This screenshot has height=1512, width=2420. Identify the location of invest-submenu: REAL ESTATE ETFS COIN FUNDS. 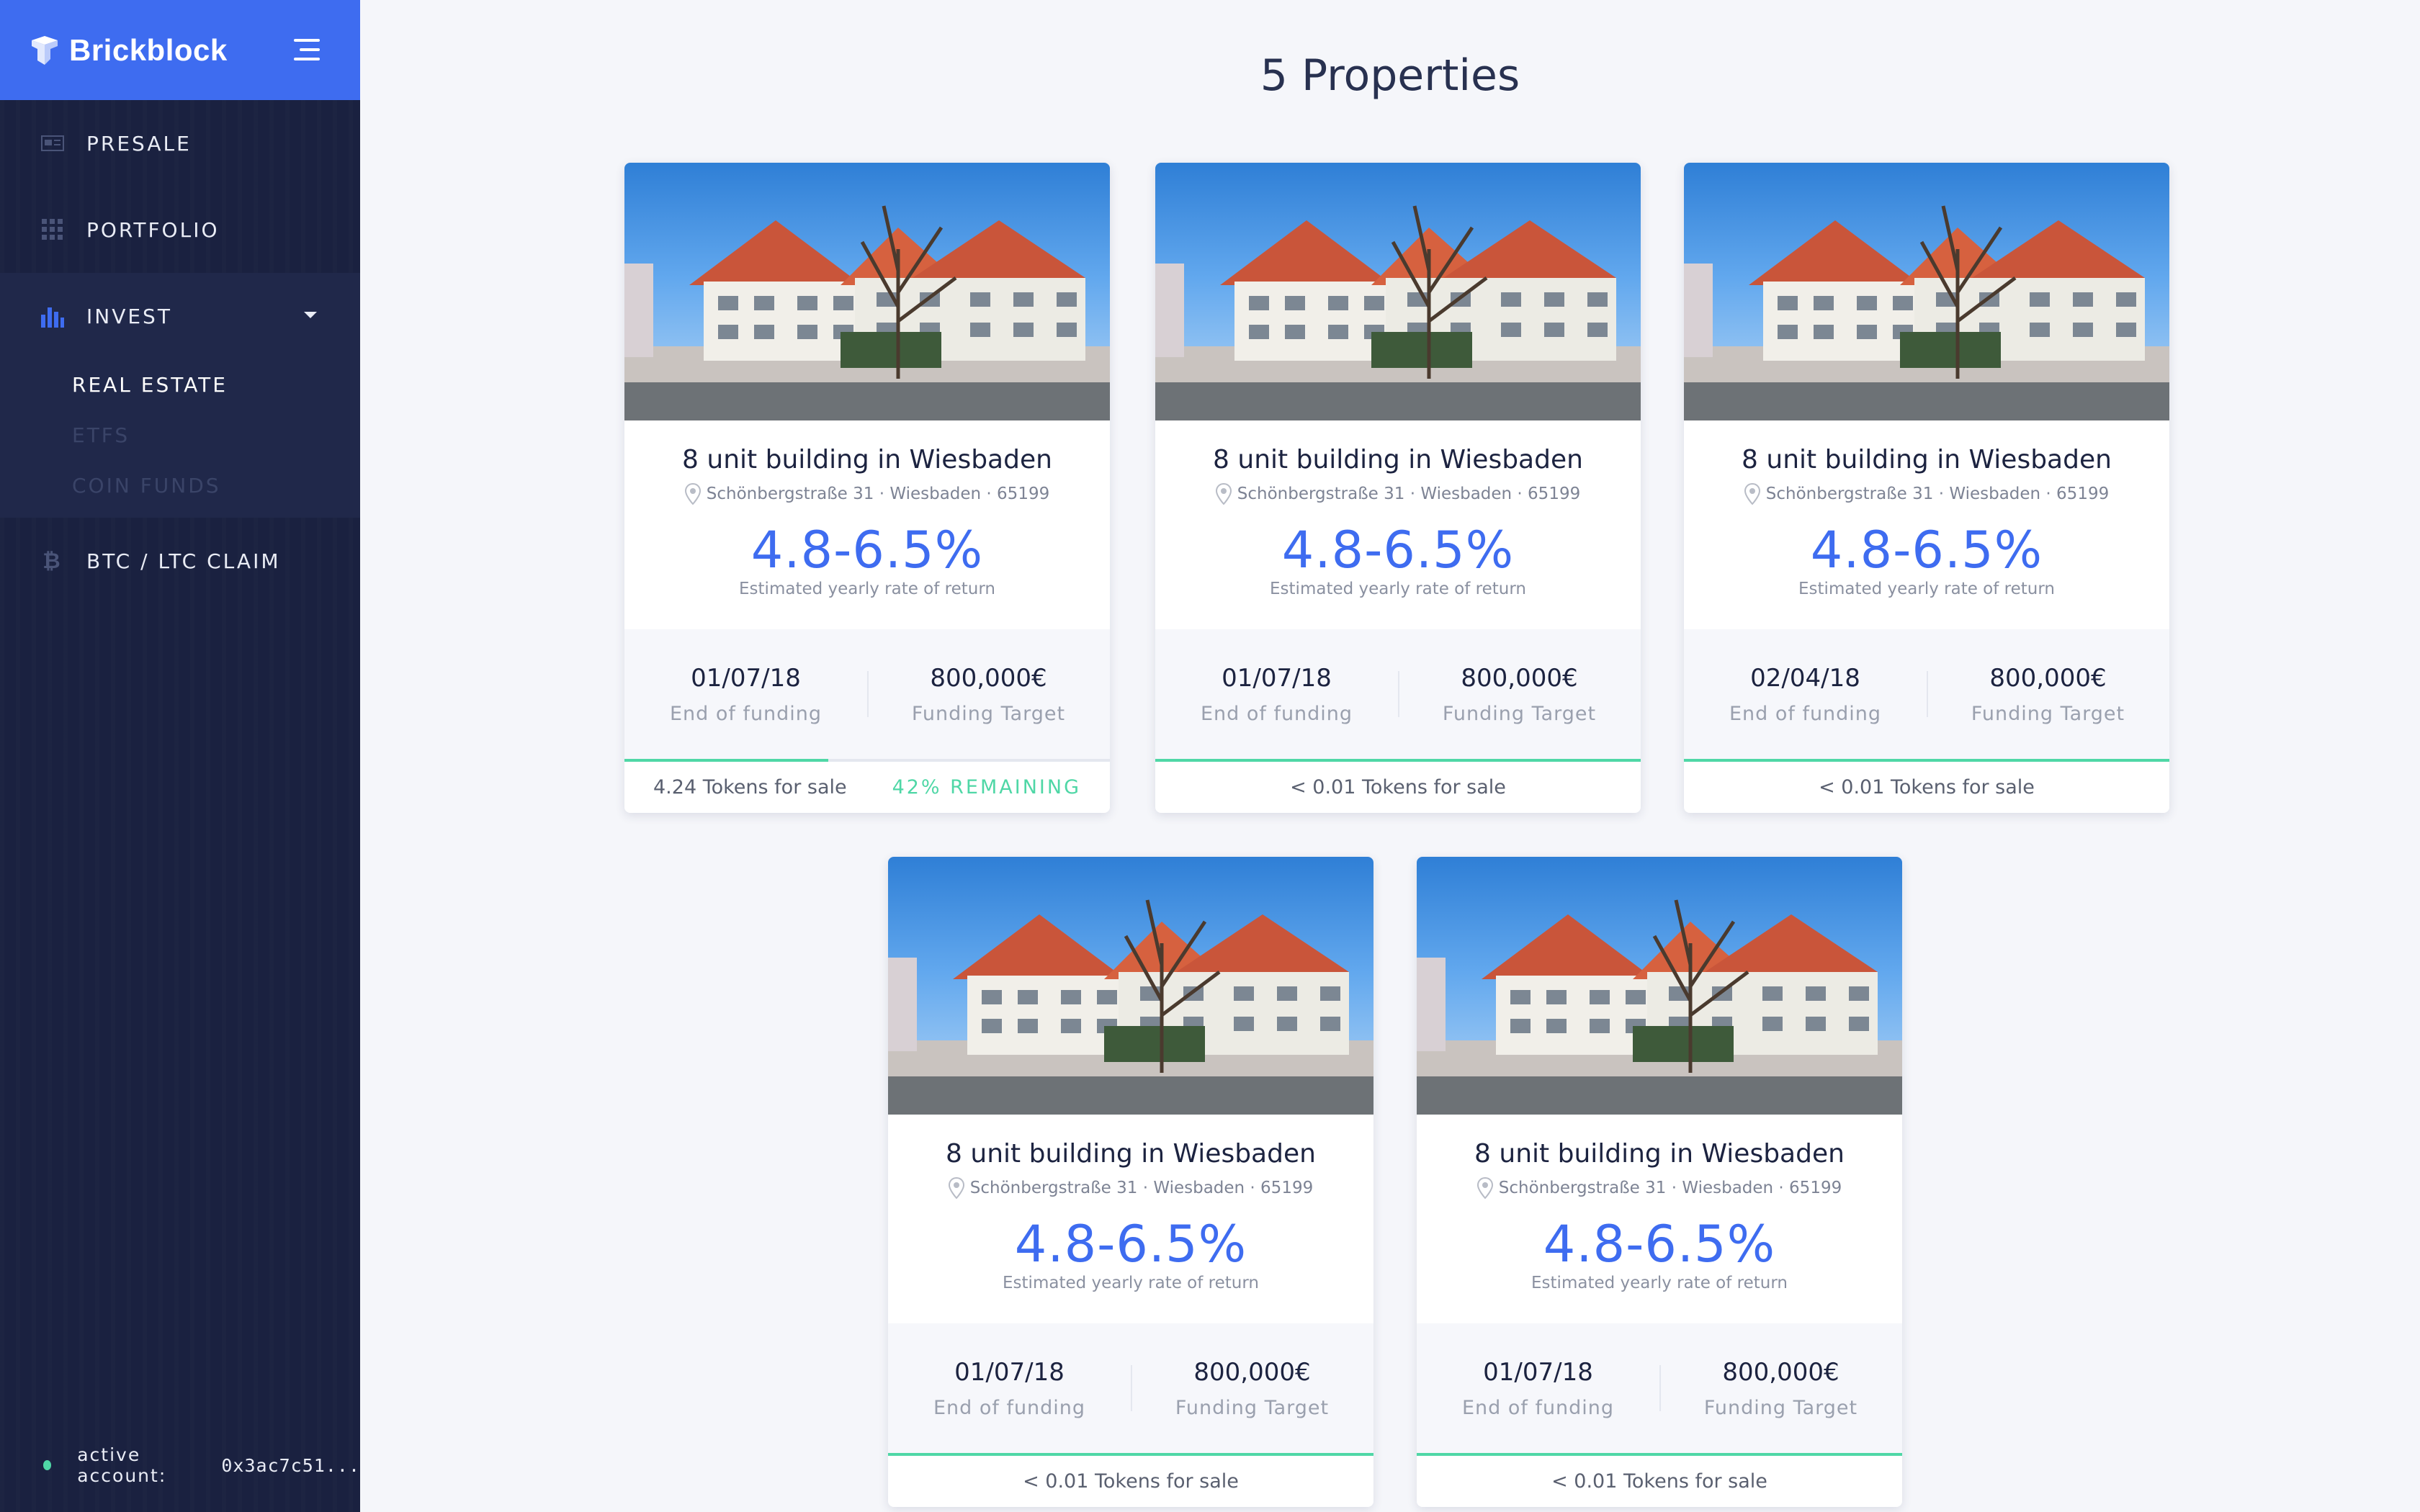
(180, 438).